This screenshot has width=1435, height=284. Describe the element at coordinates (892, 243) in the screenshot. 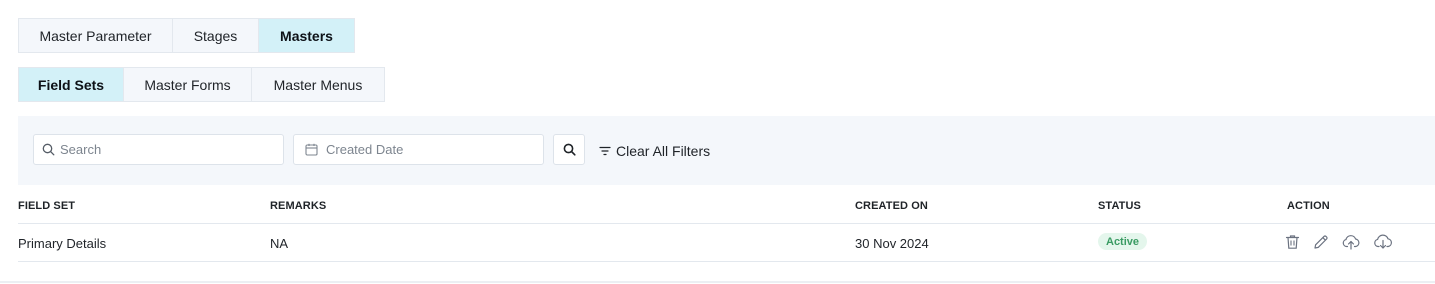

I see `cell-created-on: 30 Nov 2024` at that location.